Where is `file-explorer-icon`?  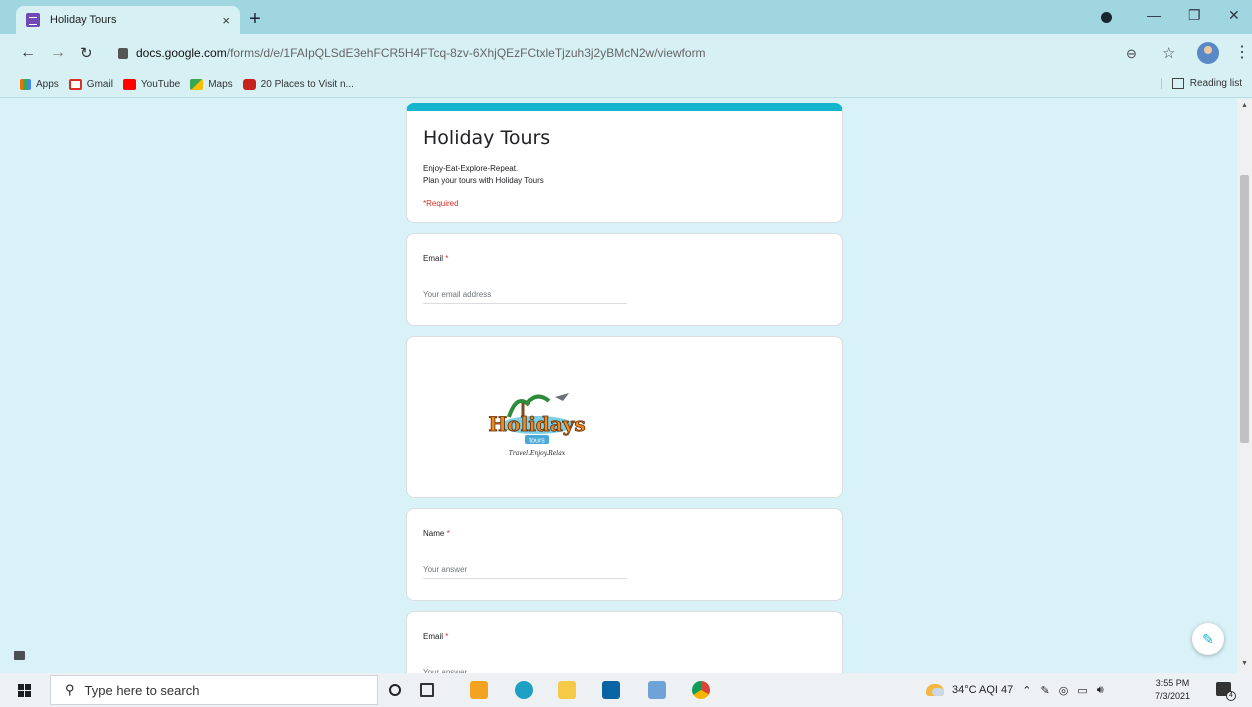
file-explorer-icon is located at coordinates (567, 690).